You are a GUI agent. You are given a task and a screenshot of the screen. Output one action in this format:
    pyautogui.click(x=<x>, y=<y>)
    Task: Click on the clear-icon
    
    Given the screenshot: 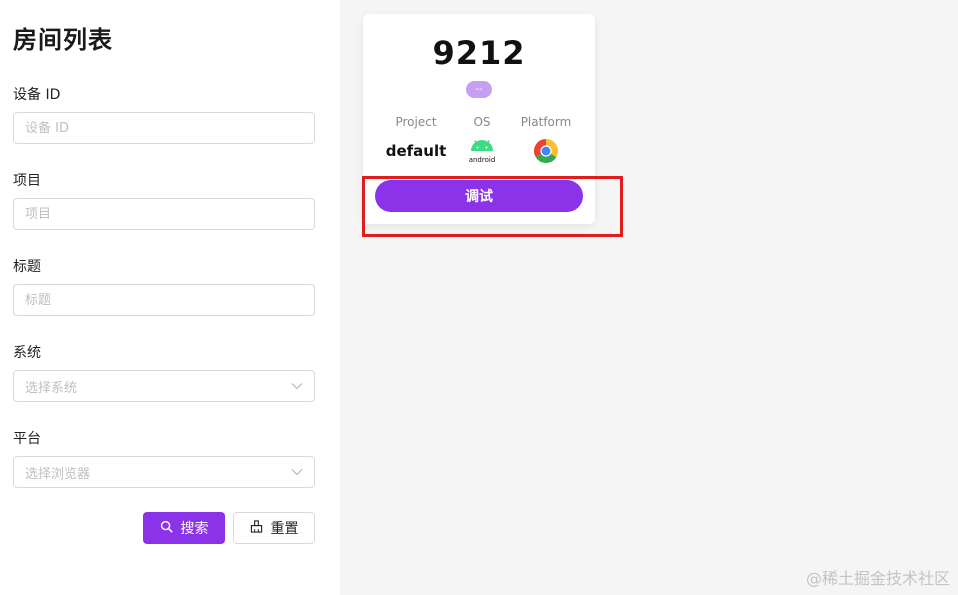 What is the action you would take?
    pyautogui.click(x=256, y=528)
    